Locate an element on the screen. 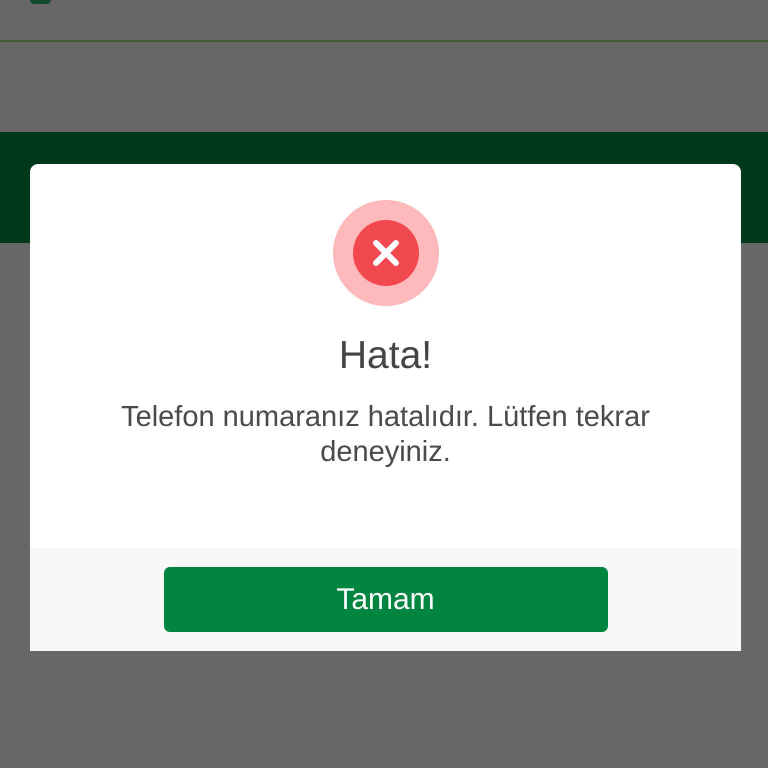  ok-button: Tamam is located at coordinates (386, 599).